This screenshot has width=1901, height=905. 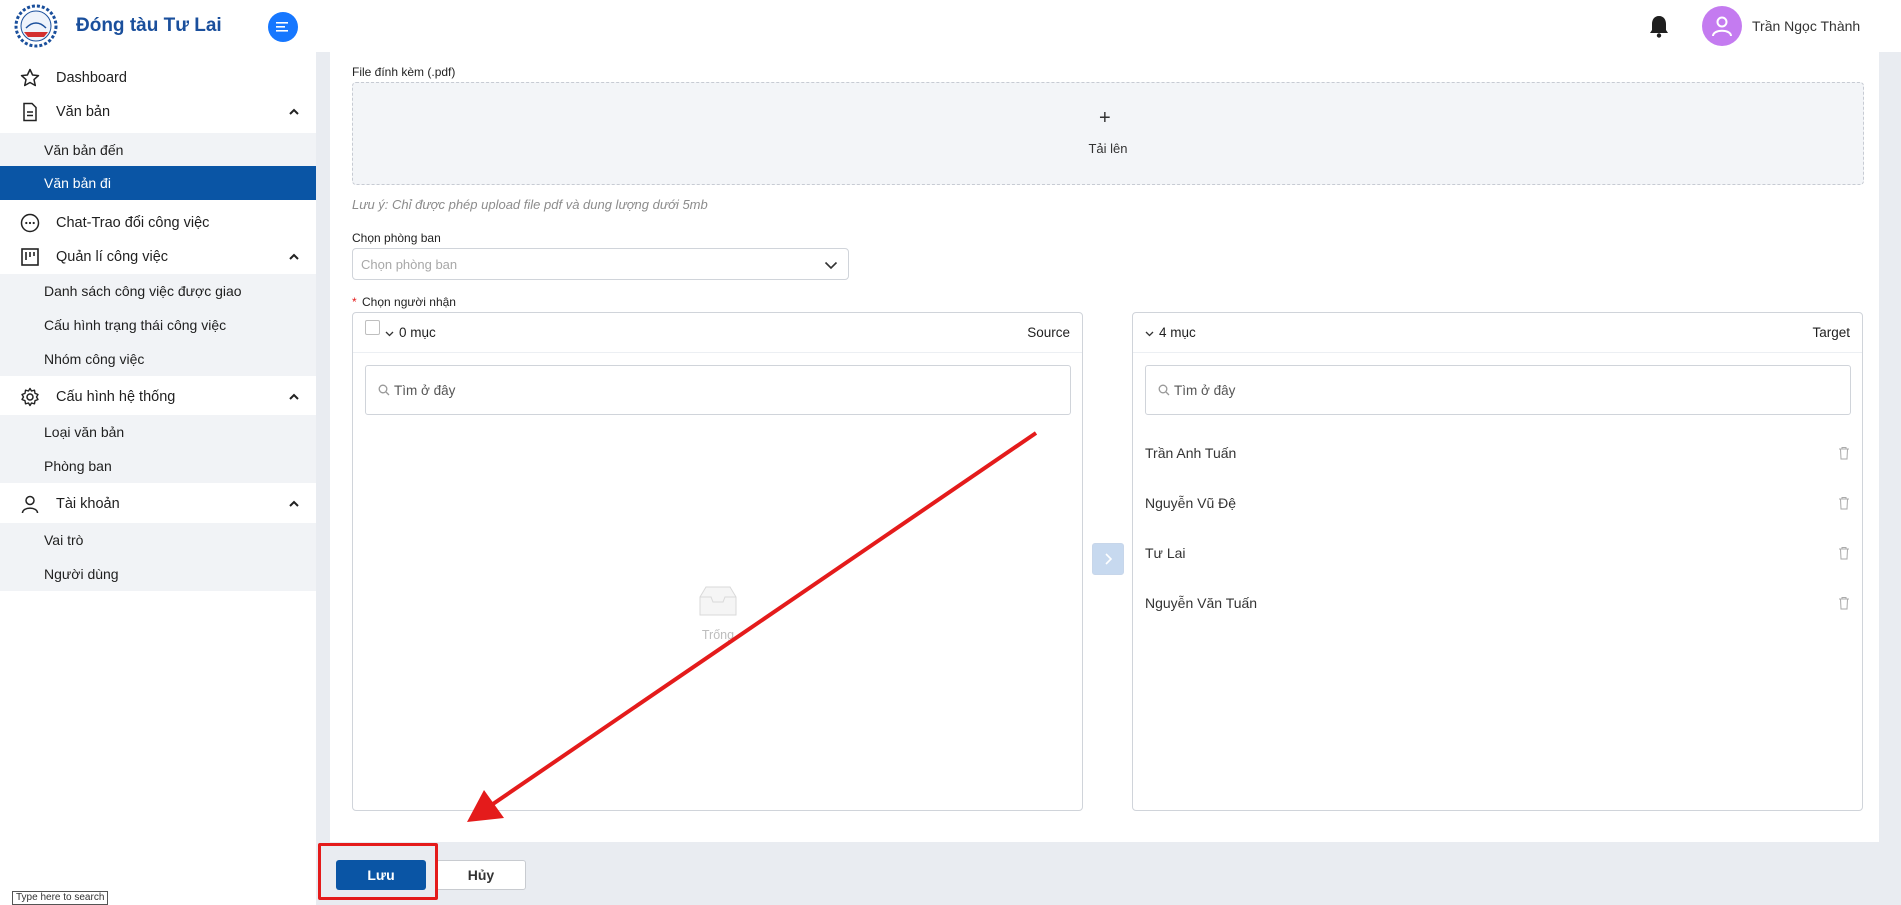 I want to click on upload-label: Tải lên, so click(x=1108, y=148).